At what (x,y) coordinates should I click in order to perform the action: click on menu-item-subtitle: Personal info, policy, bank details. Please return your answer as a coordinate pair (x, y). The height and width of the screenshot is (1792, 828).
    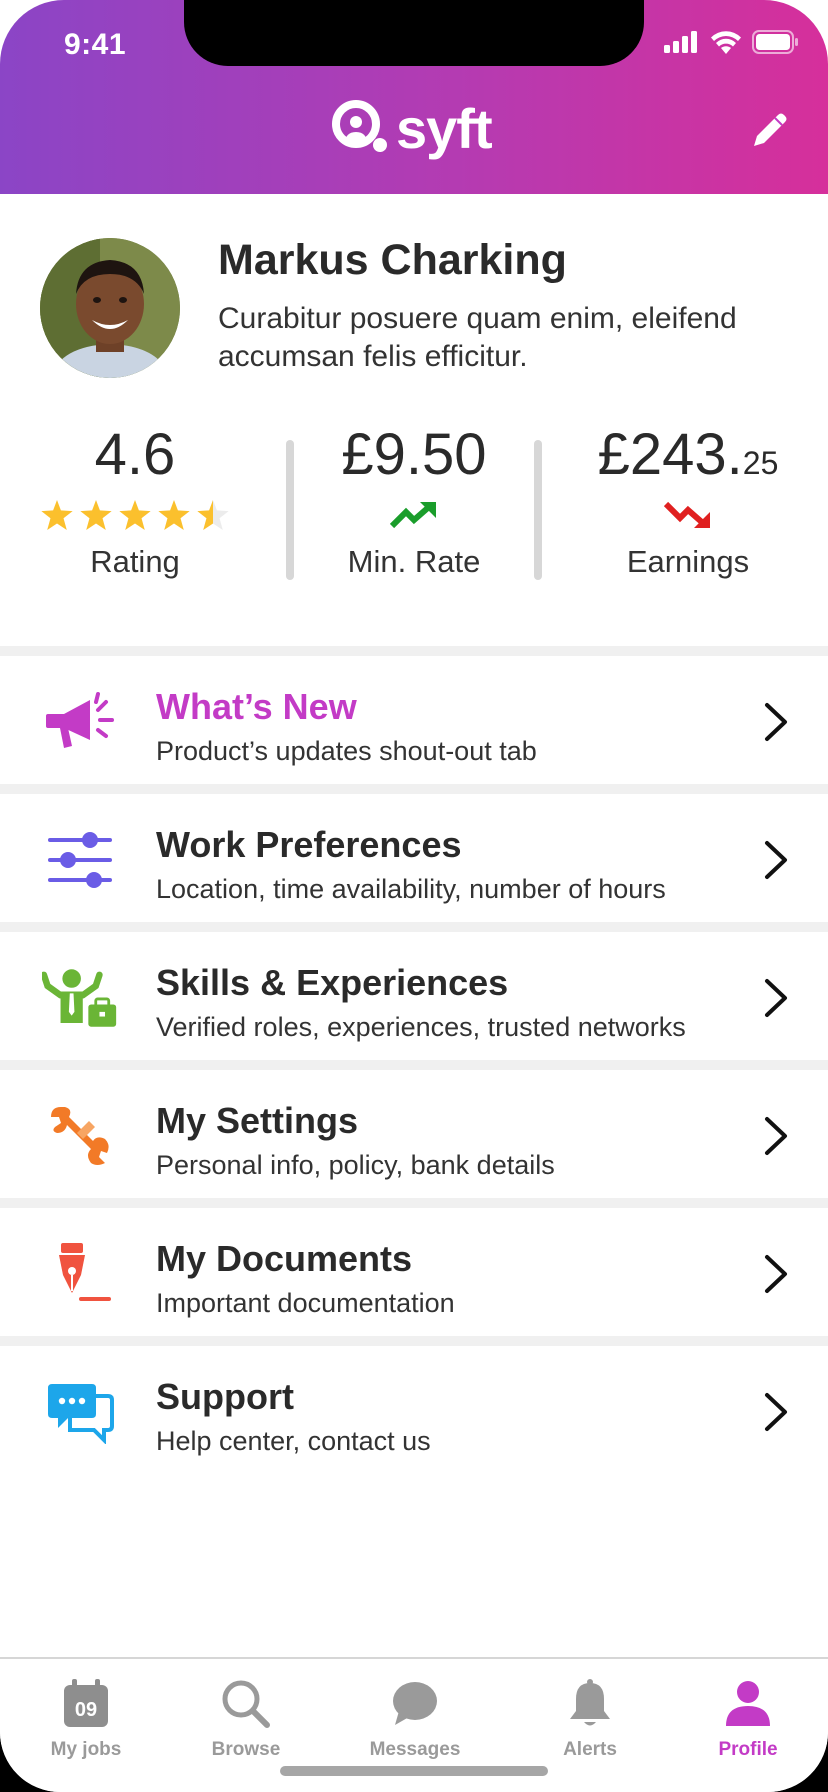
    Looking at the image, I should click on (355, 1165).